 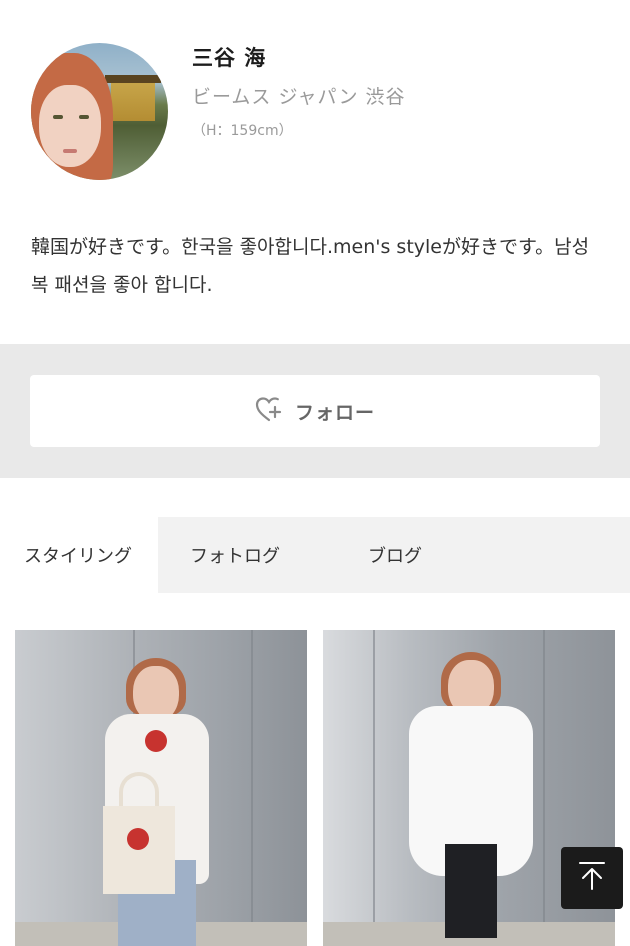 What do you see at coordinates (229, 58) in the screenshot?
I see `staff-name: 三谷 海` at bounding box center [229, 58].